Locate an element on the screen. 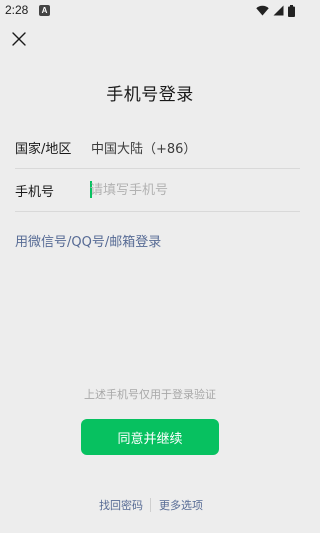 This screenshot has height=533, width=320. find-password-link: 找回密码 is located at coordinates (121, 505).